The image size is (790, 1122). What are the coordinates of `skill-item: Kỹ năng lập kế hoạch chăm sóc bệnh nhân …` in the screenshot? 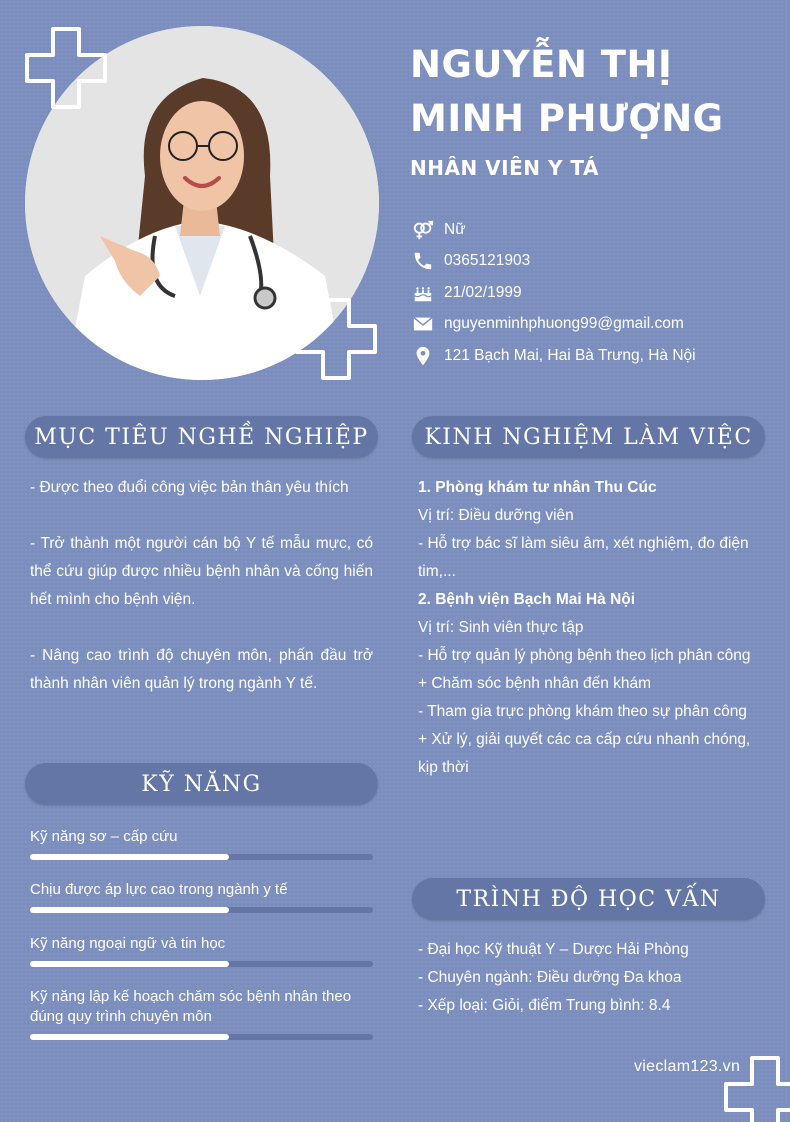 It's located at (201, 1013).